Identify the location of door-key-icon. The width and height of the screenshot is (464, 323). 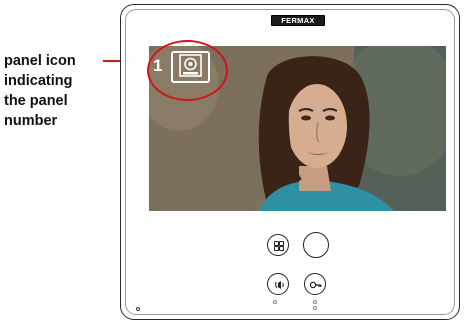
(315, 285).